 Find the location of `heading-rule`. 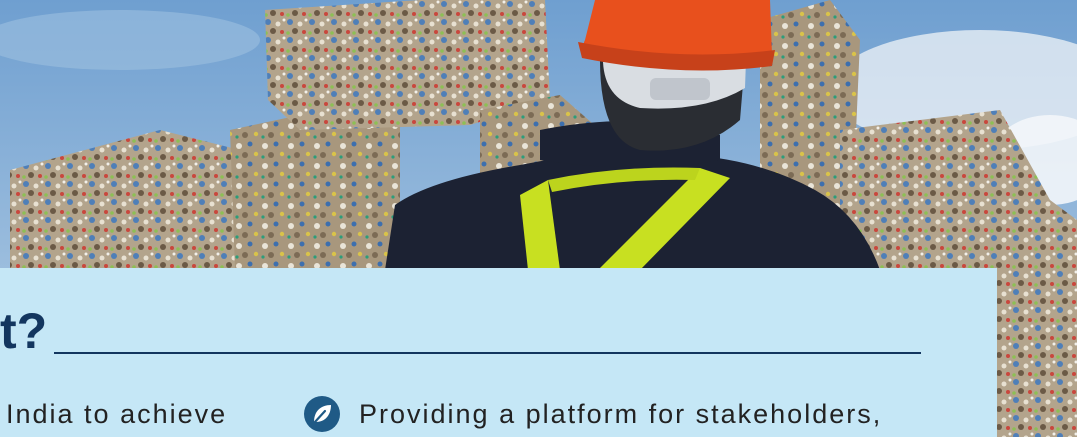

heading-rule is located at coordinates (487, 353).